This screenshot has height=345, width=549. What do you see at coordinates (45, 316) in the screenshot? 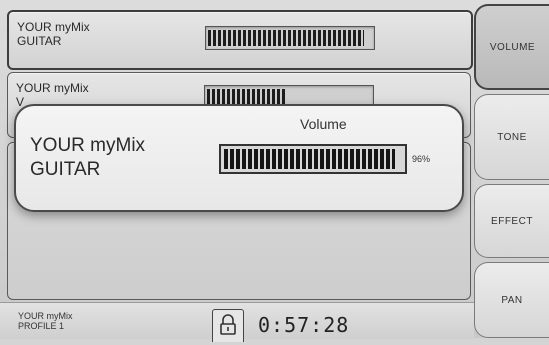
I see `profile-line1: YOUR myMix` at bounding box center [45, 316].